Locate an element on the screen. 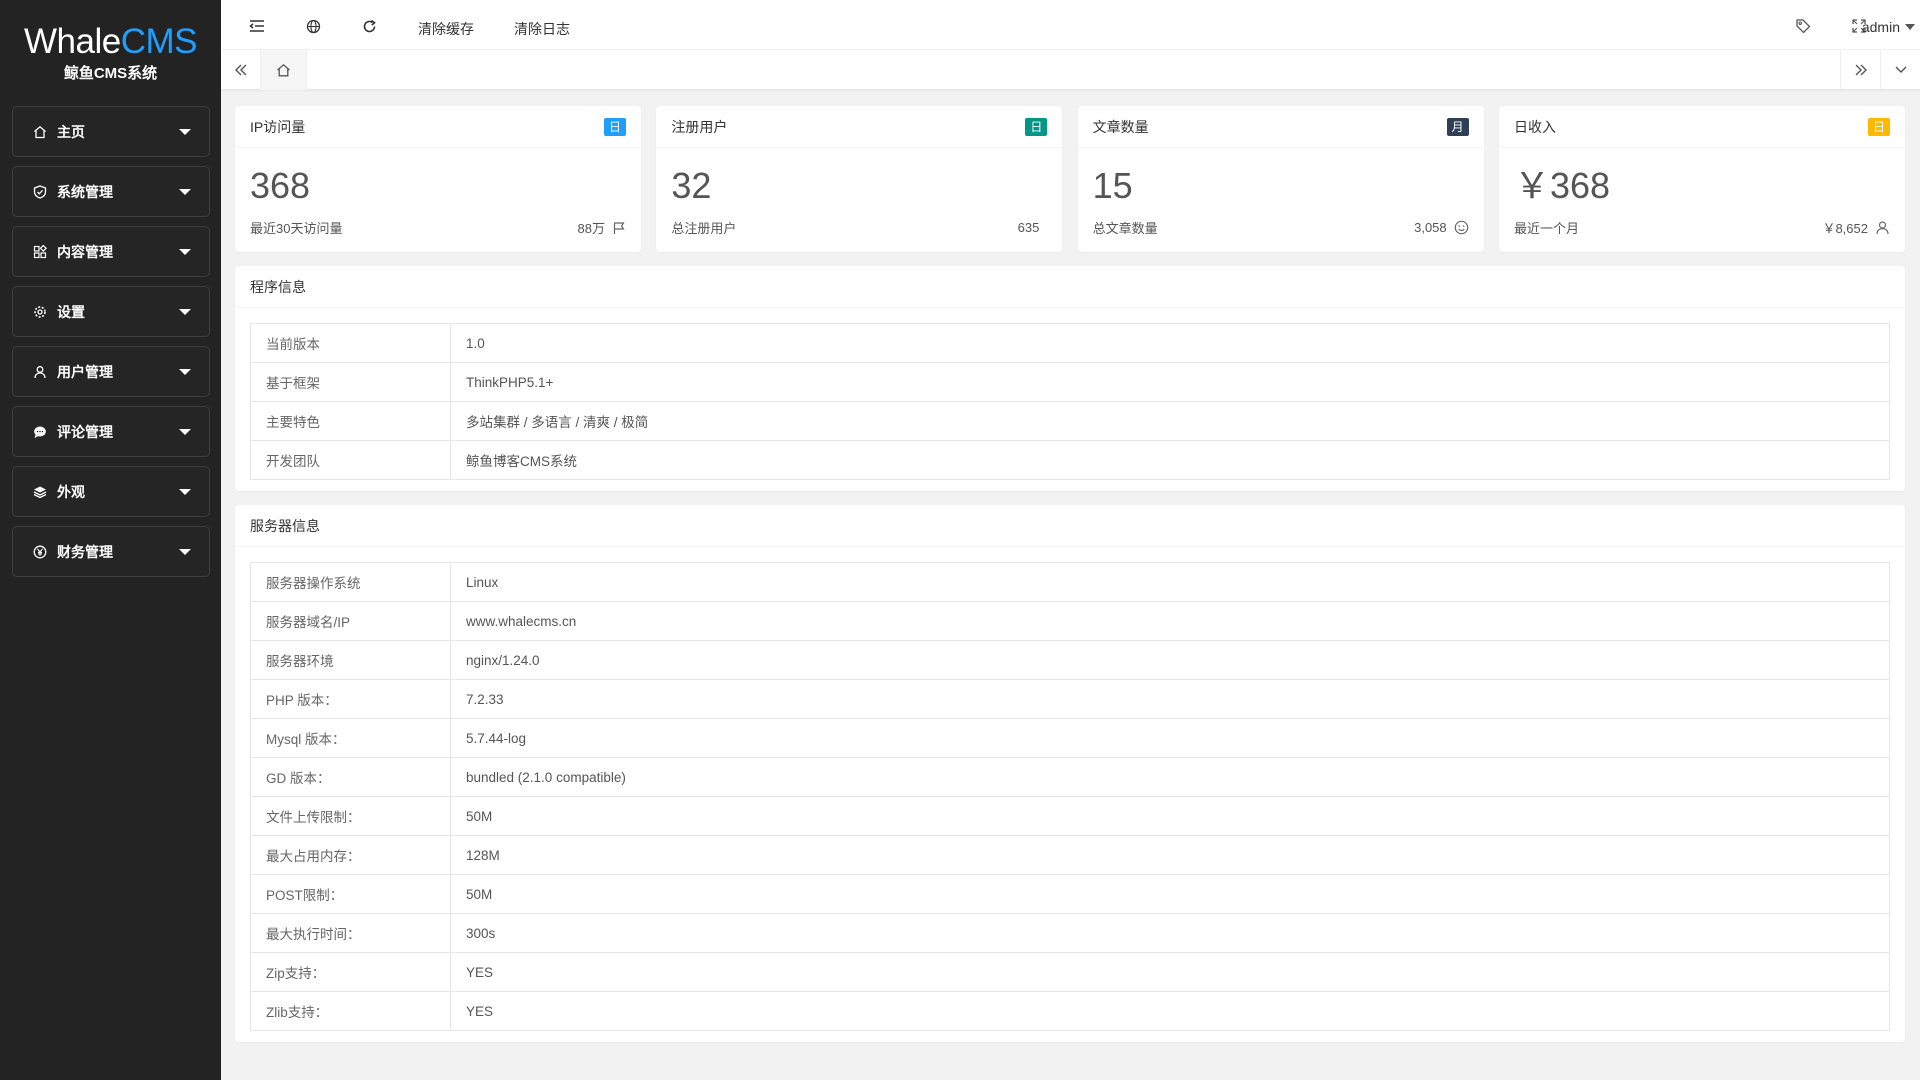 The width and height of the screenshot is (1920, 1080). row-value: 5.7.44-log is located at coordinates (1170, 738).